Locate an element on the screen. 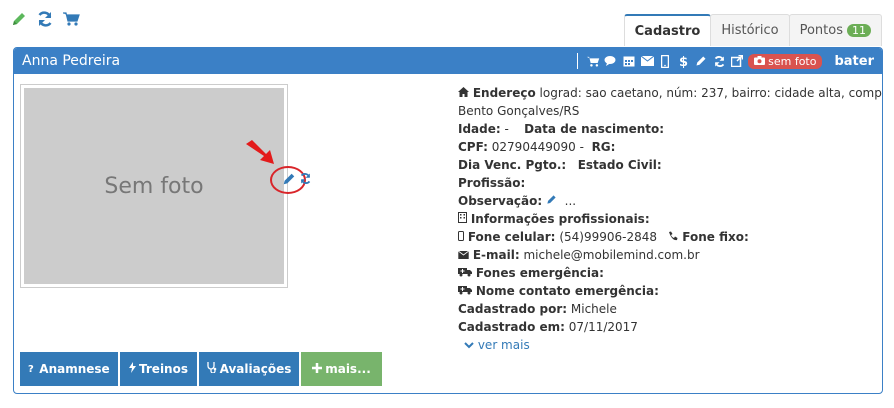 This screenshot has height=408, width=894. email-row: E-mail: michele@mobilemind.com.br is located at coordinates (668, 255).